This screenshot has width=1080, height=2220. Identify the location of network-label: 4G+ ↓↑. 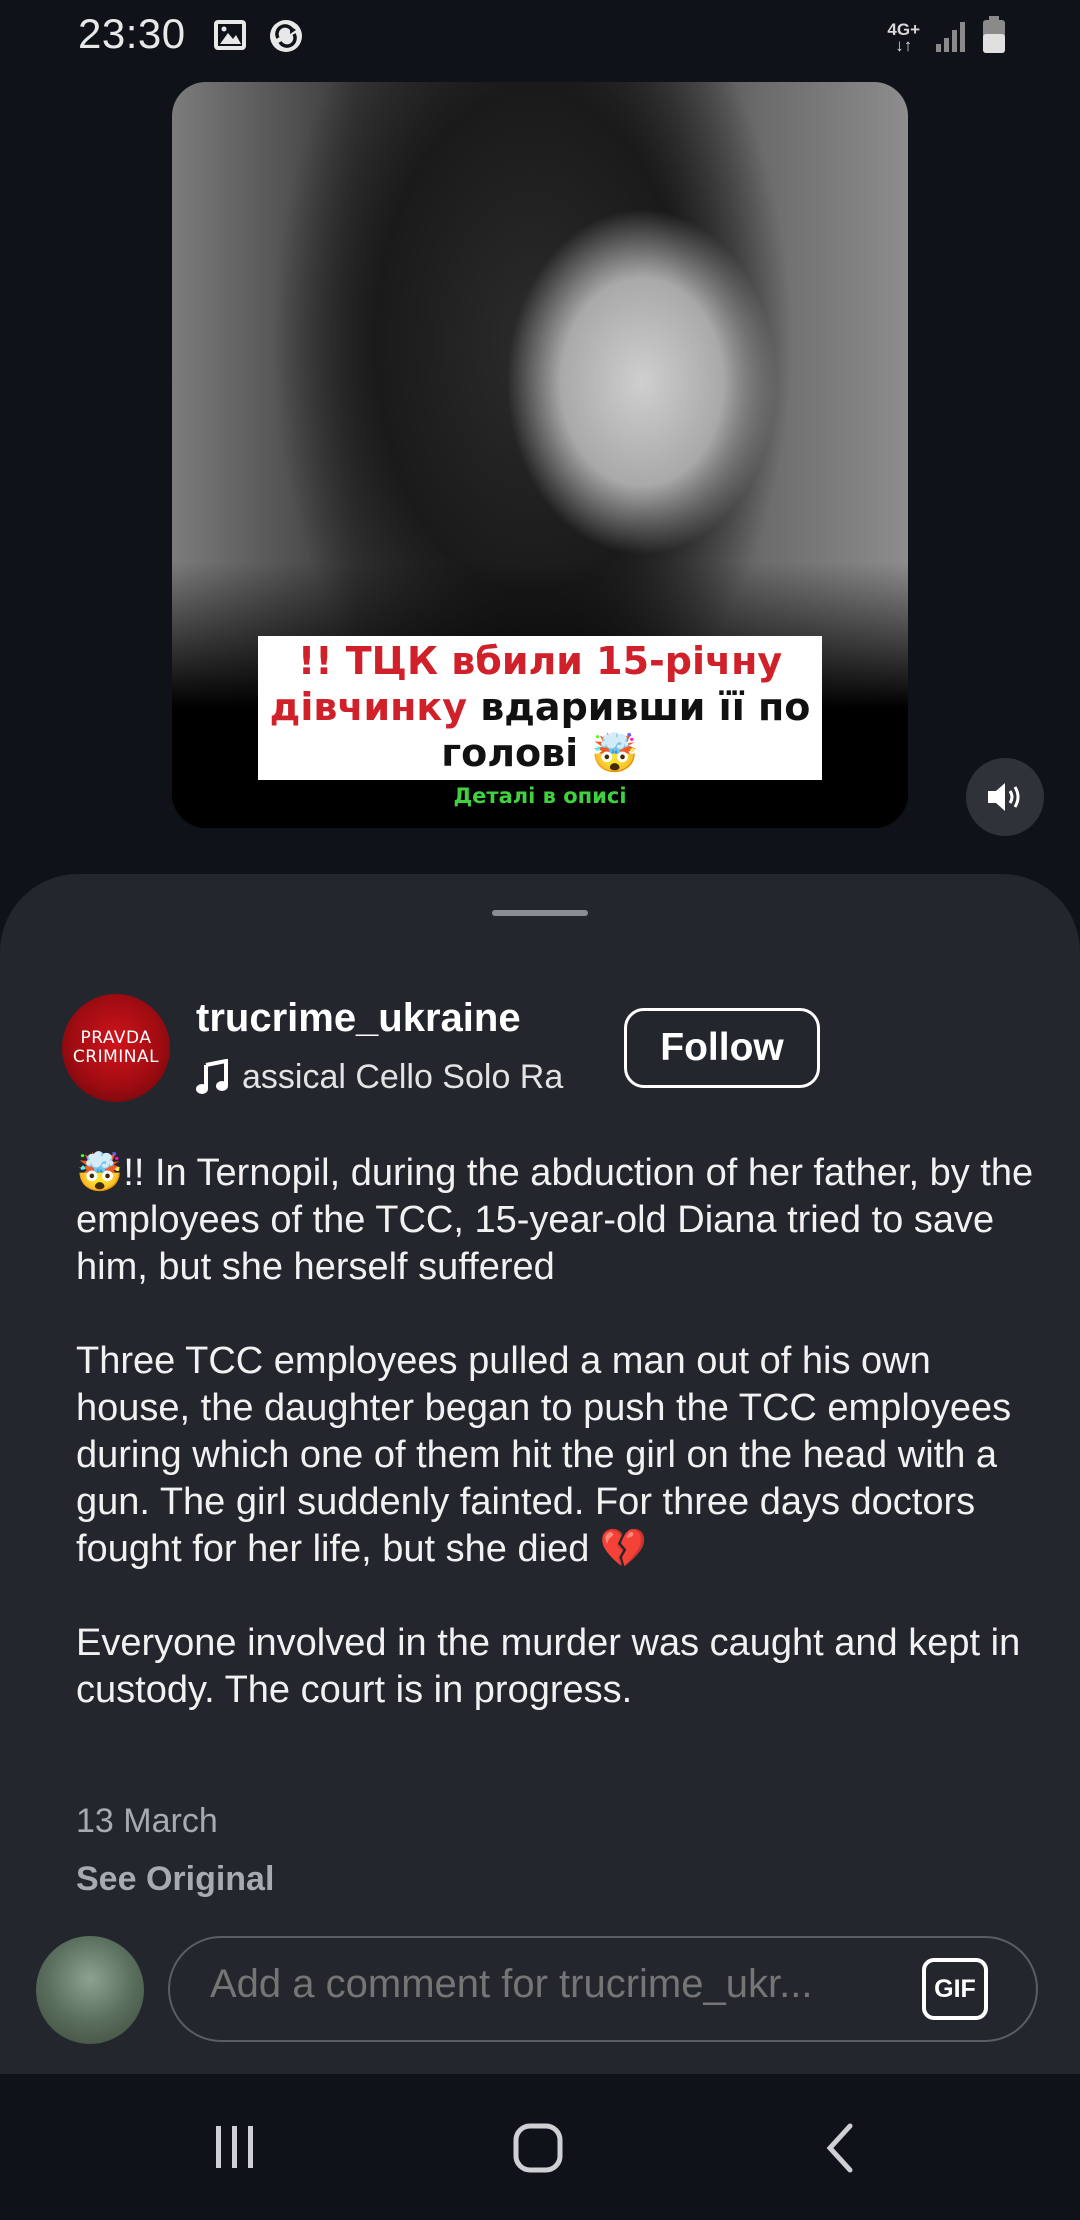
(903, 37).